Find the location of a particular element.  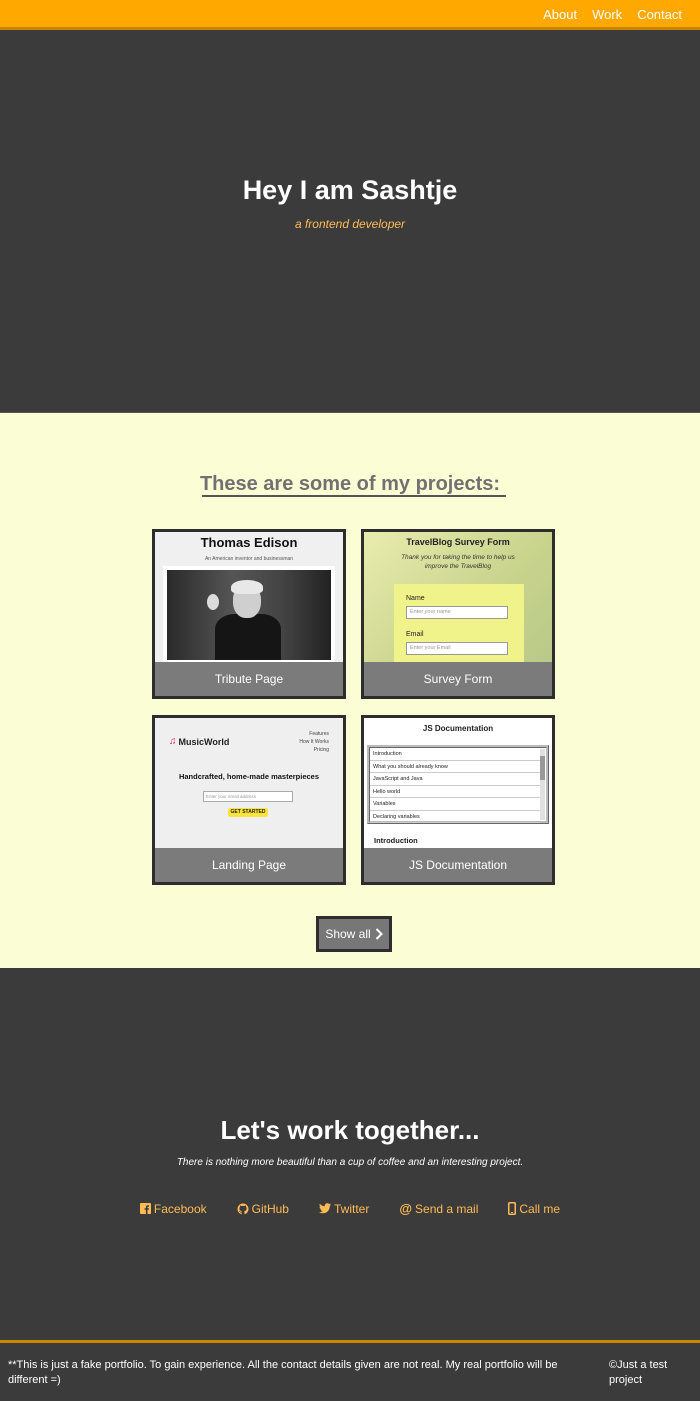

send-mail-link: @ Send a mail is located at coordinates (438, 1208).